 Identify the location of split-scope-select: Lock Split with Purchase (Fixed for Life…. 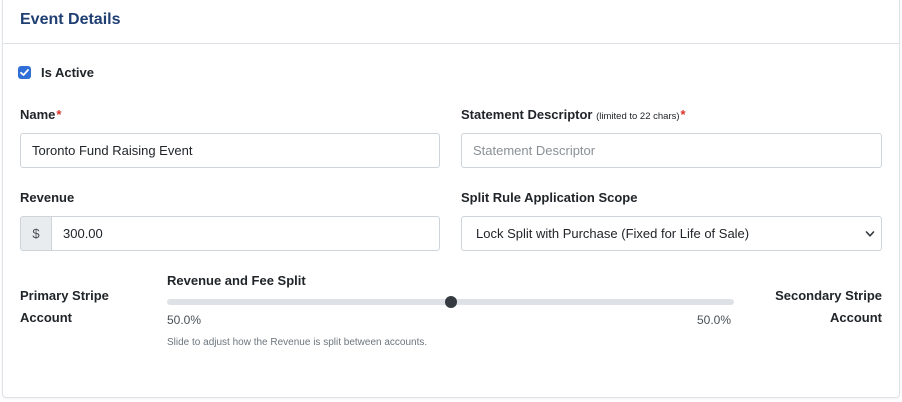
(671, 233).